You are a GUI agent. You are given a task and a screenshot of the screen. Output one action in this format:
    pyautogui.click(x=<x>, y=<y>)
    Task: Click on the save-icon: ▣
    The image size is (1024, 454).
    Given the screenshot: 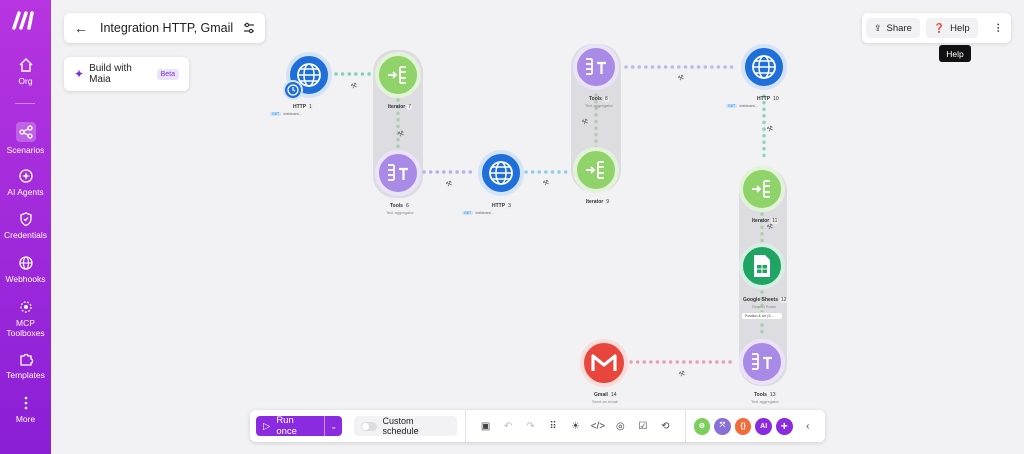 What is the action you would take?
    pyautogui.click(x=485, y=426)
    